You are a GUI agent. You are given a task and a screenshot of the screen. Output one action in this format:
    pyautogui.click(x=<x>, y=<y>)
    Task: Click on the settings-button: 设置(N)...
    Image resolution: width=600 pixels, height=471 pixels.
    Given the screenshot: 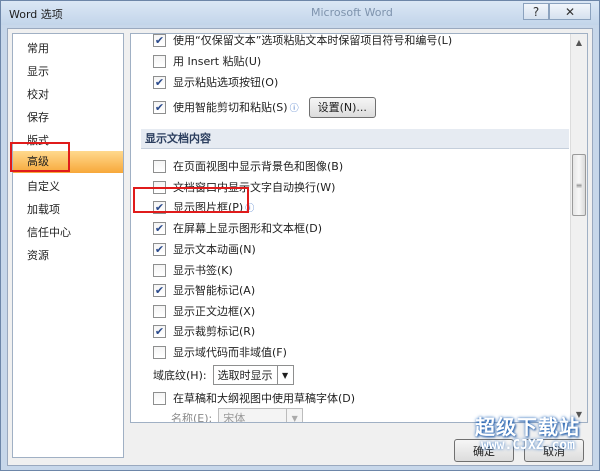 What is the action you would take?
    pyautogui.click(x=342, y=107)
    